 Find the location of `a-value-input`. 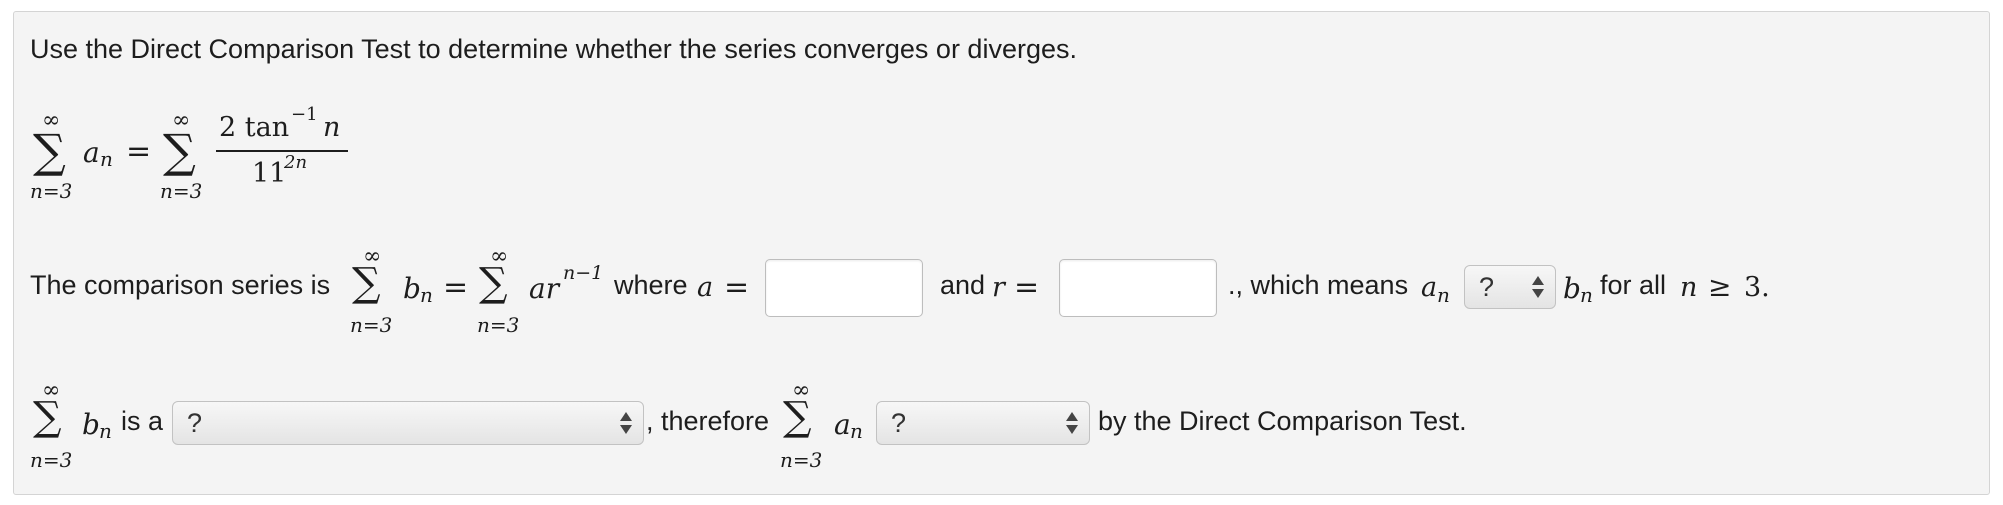

a-value-input is located at coordinates (844, 288).